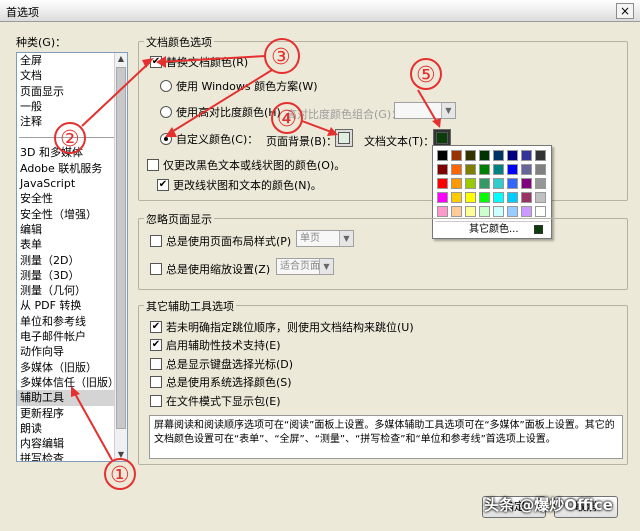  Describe the element at coordinates (281, 57) in the screenshot. I see `annotation-3-text: ③` at that location.